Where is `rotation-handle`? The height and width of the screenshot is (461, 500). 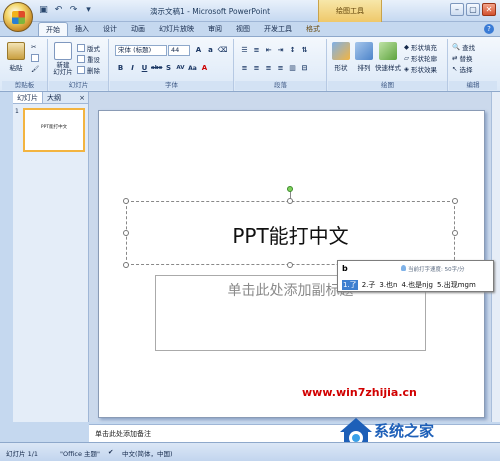 rotation-handle is located at coordinates (290, 189).